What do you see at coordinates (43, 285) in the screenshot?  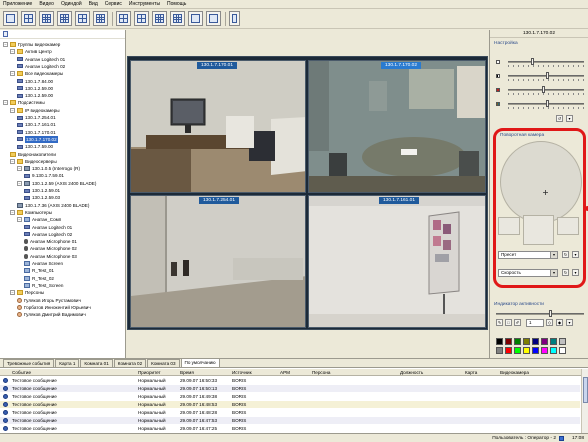 I see `tree-item: R_Test_Screen` at bounding box center [43, 285].